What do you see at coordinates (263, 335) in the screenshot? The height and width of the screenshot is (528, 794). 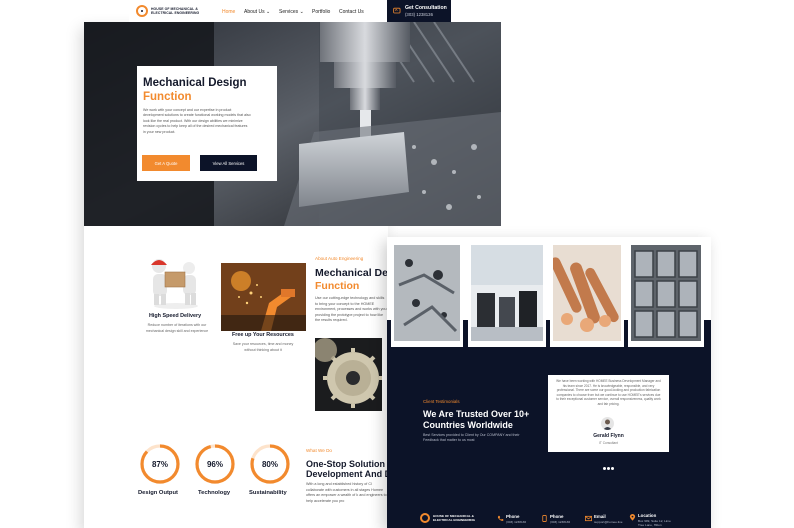 I see `feature-title: Free up Your Resources` at bounding box center [263, 335].